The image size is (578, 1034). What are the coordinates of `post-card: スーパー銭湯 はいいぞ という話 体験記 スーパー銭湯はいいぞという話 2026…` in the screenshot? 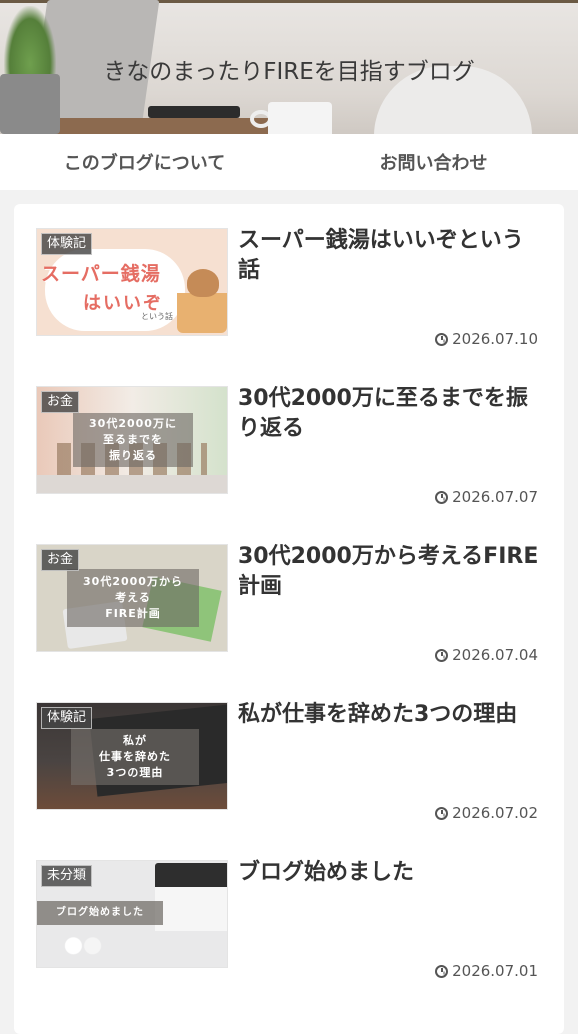 It's located at (289, 279).